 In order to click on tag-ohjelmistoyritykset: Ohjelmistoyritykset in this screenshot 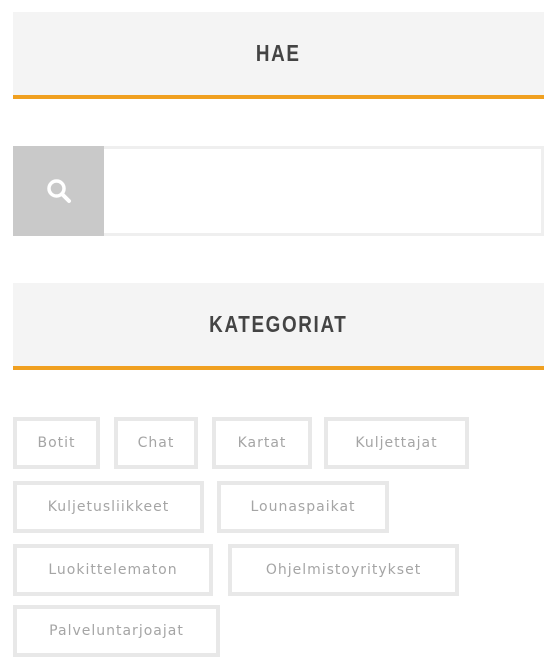, I will do `click(343, 570)`.